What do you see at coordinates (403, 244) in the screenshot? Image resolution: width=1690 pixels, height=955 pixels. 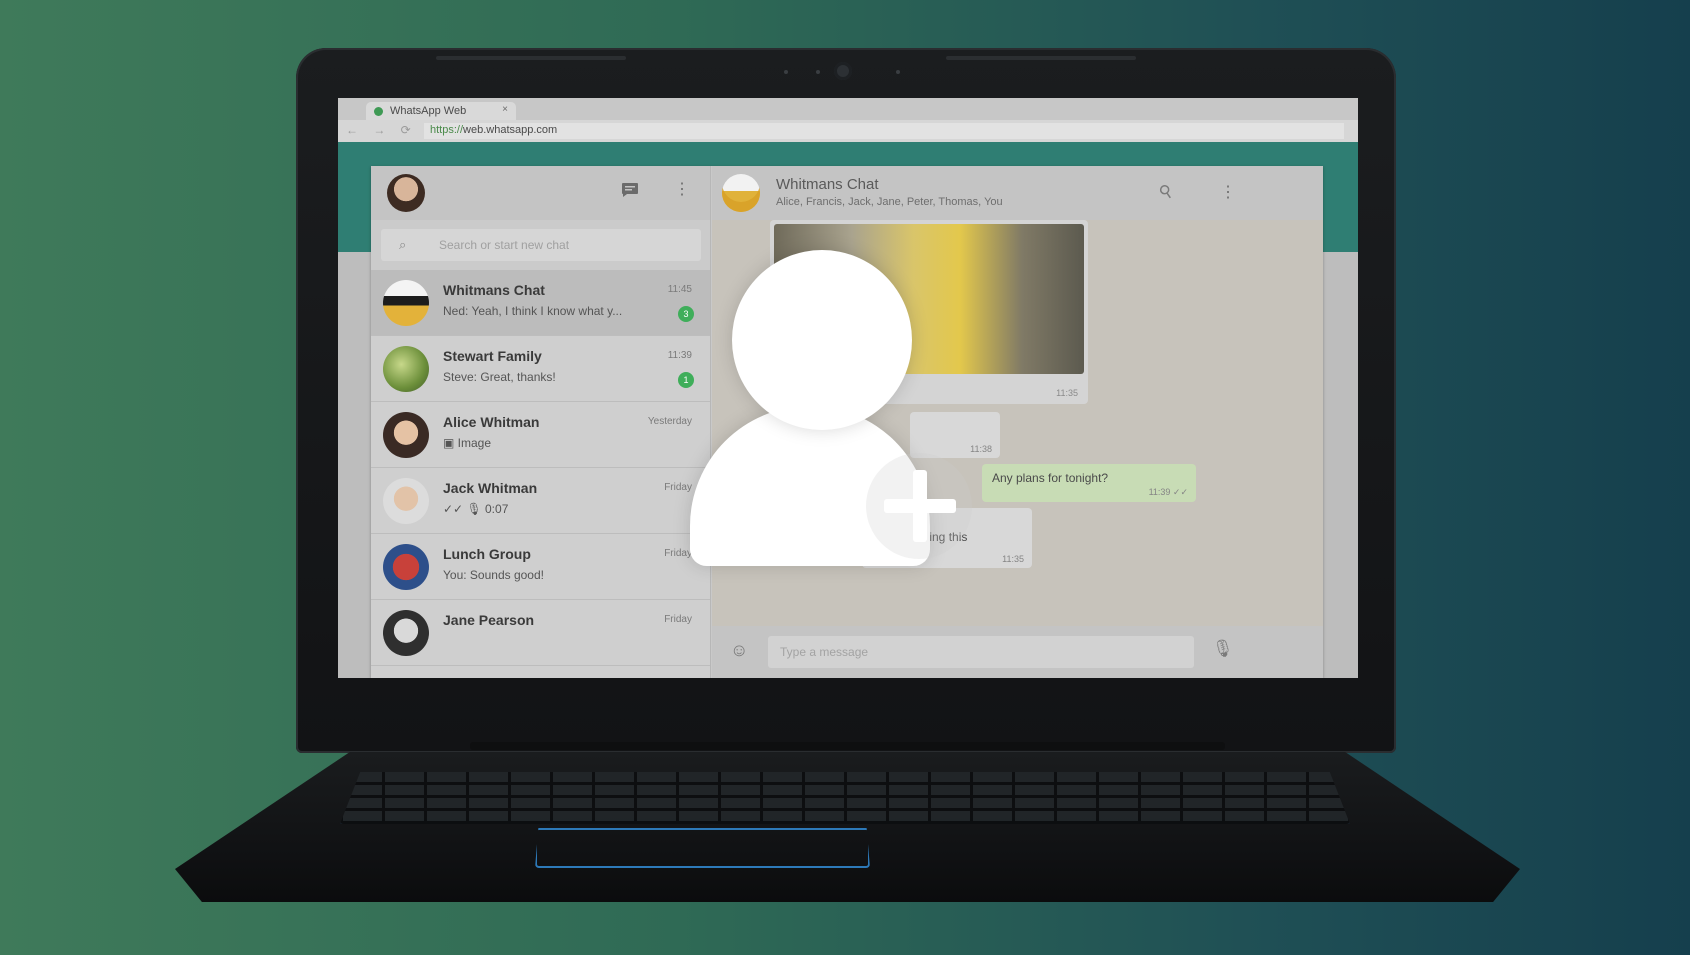 I see `search-icon: ⌕` at bounding box center [403, 244].